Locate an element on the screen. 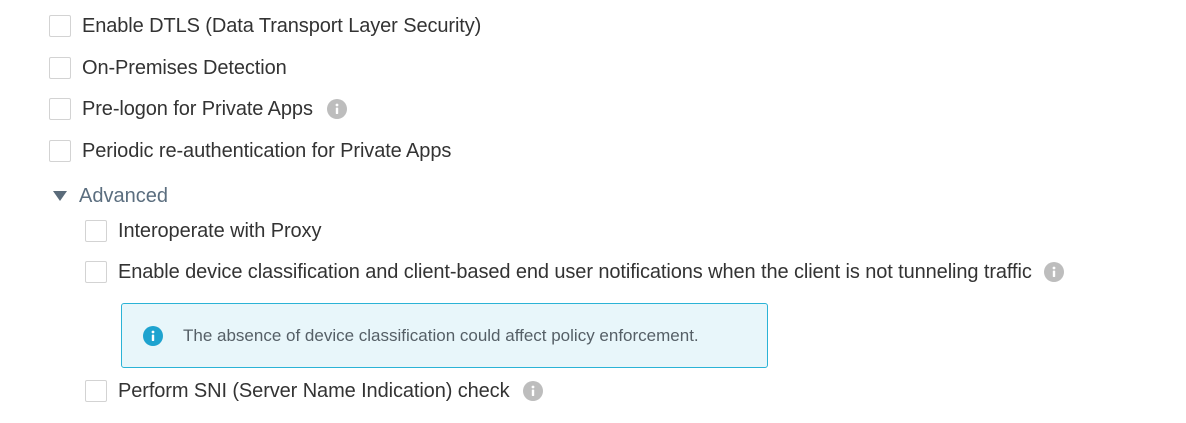 The image size is (1186, 423). option-on-premises-detection: On-Premises Detection is located at coordinates (168, 68).